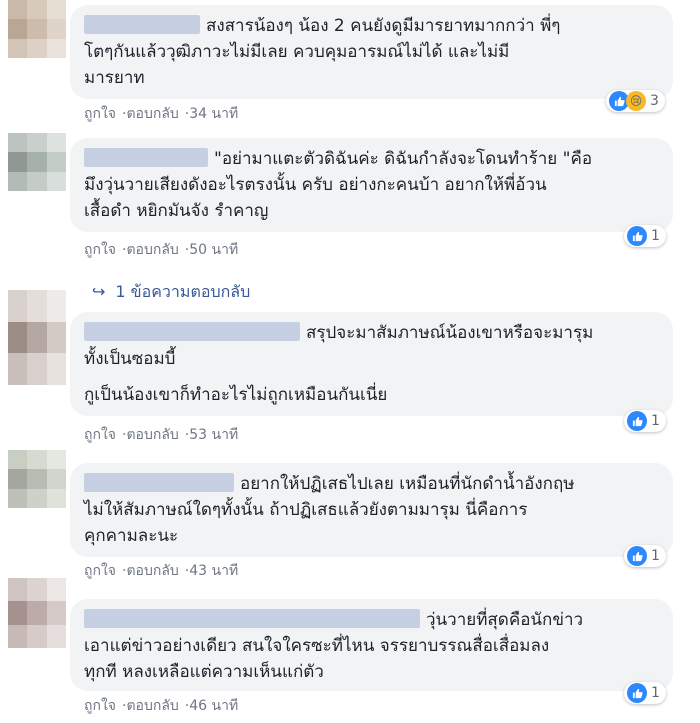 The height and width of the screenshot is (723, 700). I want to click on comment-time: 43 นาที, so click(213, 571).